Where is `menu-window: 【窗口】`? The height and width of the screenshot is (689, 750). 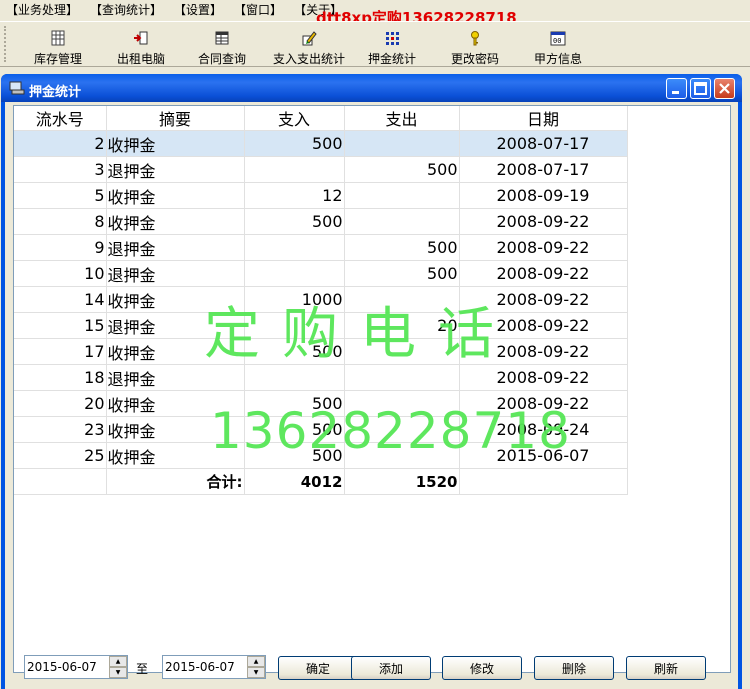
menu-window: 【窗口】 is located at coordinates (258, 10).